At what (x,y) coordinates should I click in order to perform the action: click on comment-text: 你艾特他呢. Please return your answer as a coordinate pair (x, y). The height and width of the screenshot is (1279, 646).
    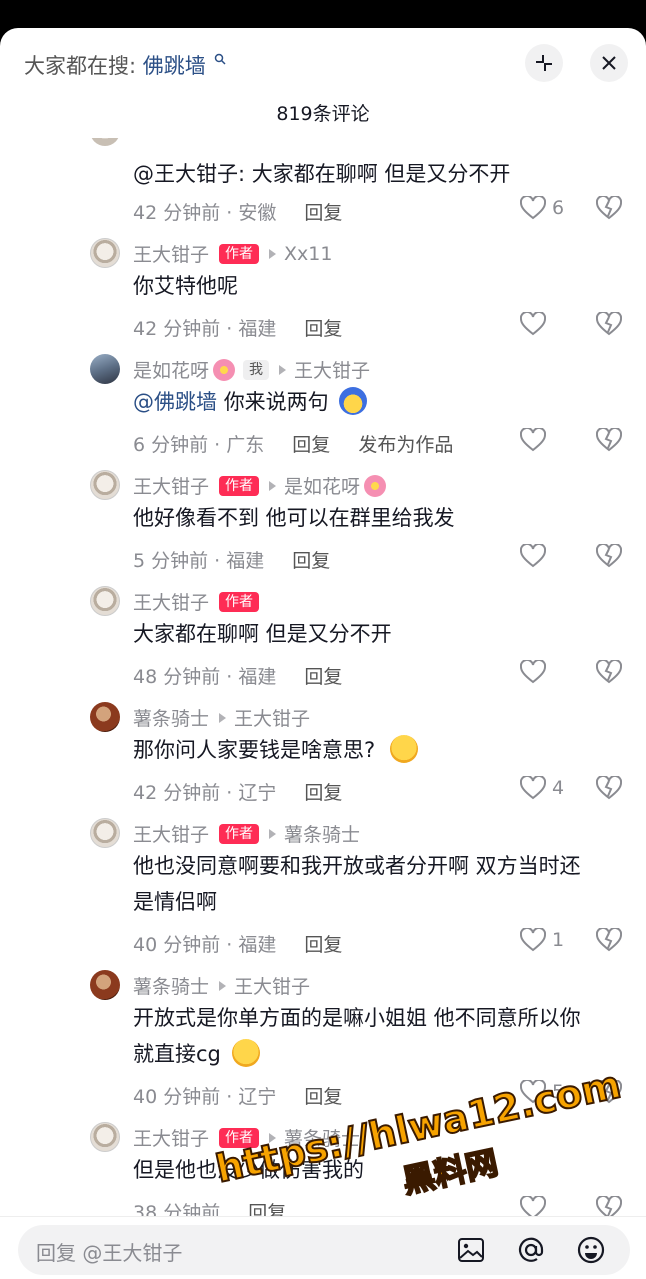
    Looking at the image, I should click on (185, 286).